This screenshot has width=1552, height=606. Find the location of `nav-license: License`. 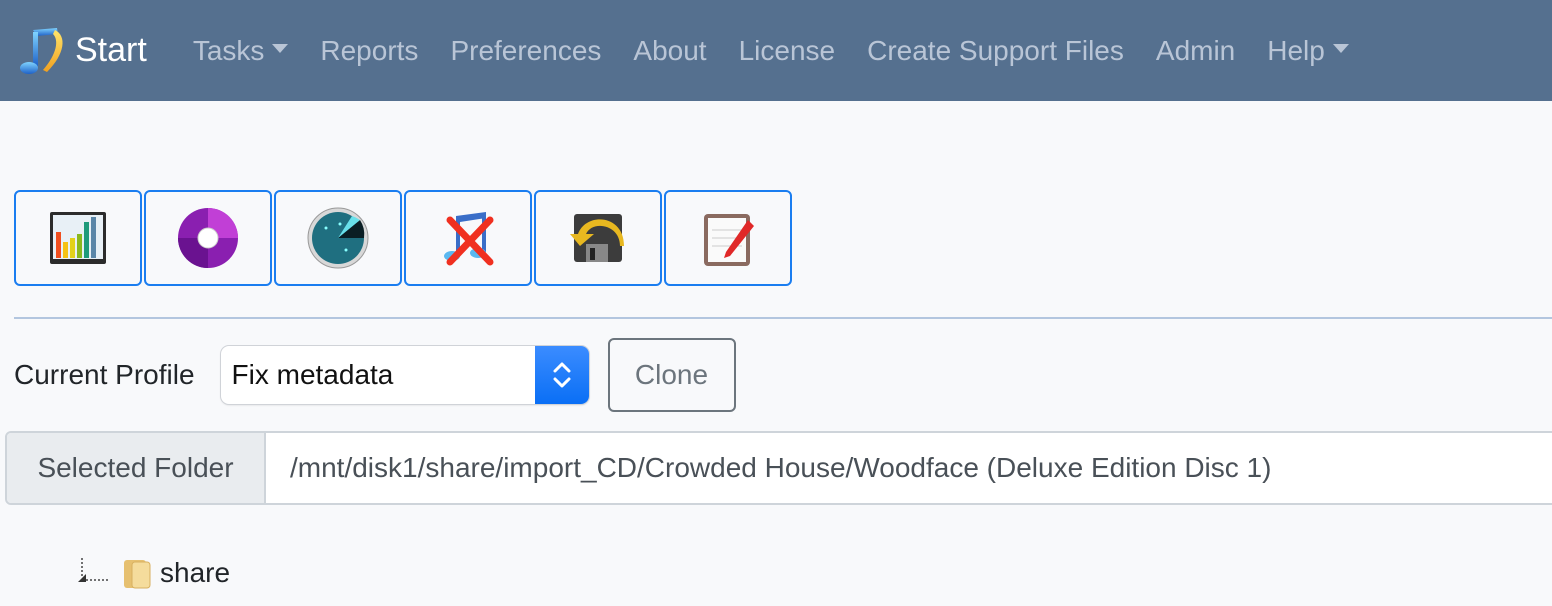

nav-license: License is located at coordinates (787, 51).